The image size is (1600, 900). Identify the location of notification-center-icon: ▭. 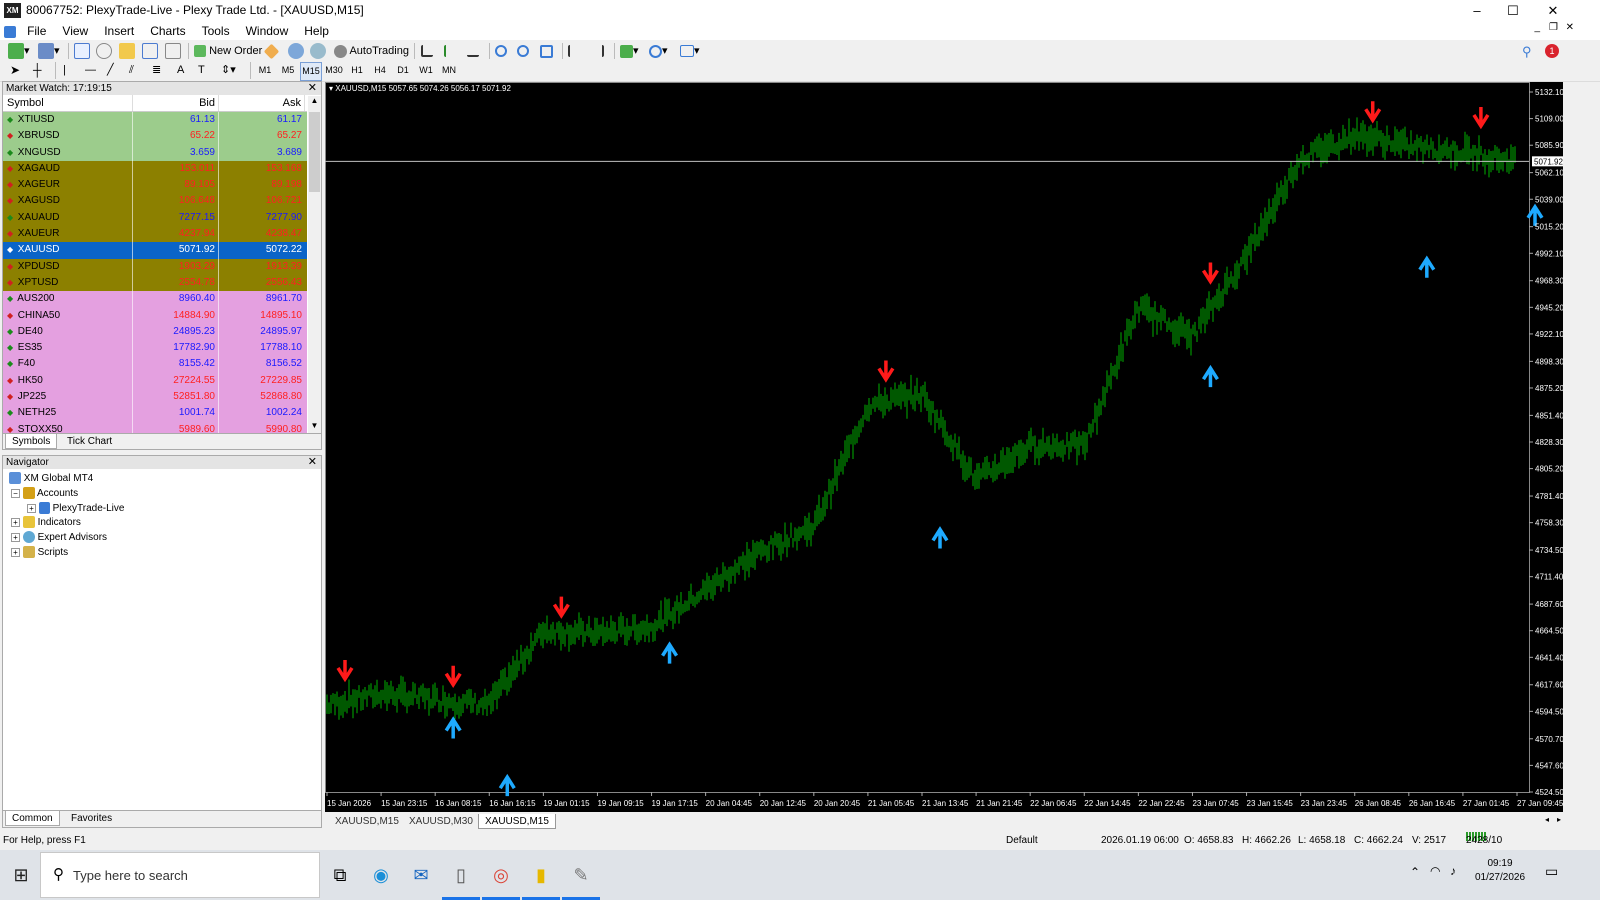
(1551, 871).